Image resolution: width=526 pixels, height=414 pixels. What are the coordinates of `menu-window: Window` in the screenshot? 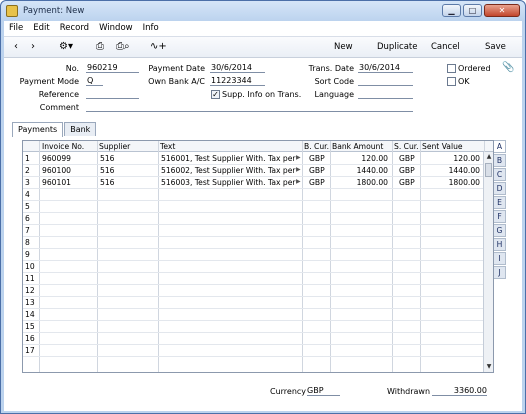 It's located at (116, 28).